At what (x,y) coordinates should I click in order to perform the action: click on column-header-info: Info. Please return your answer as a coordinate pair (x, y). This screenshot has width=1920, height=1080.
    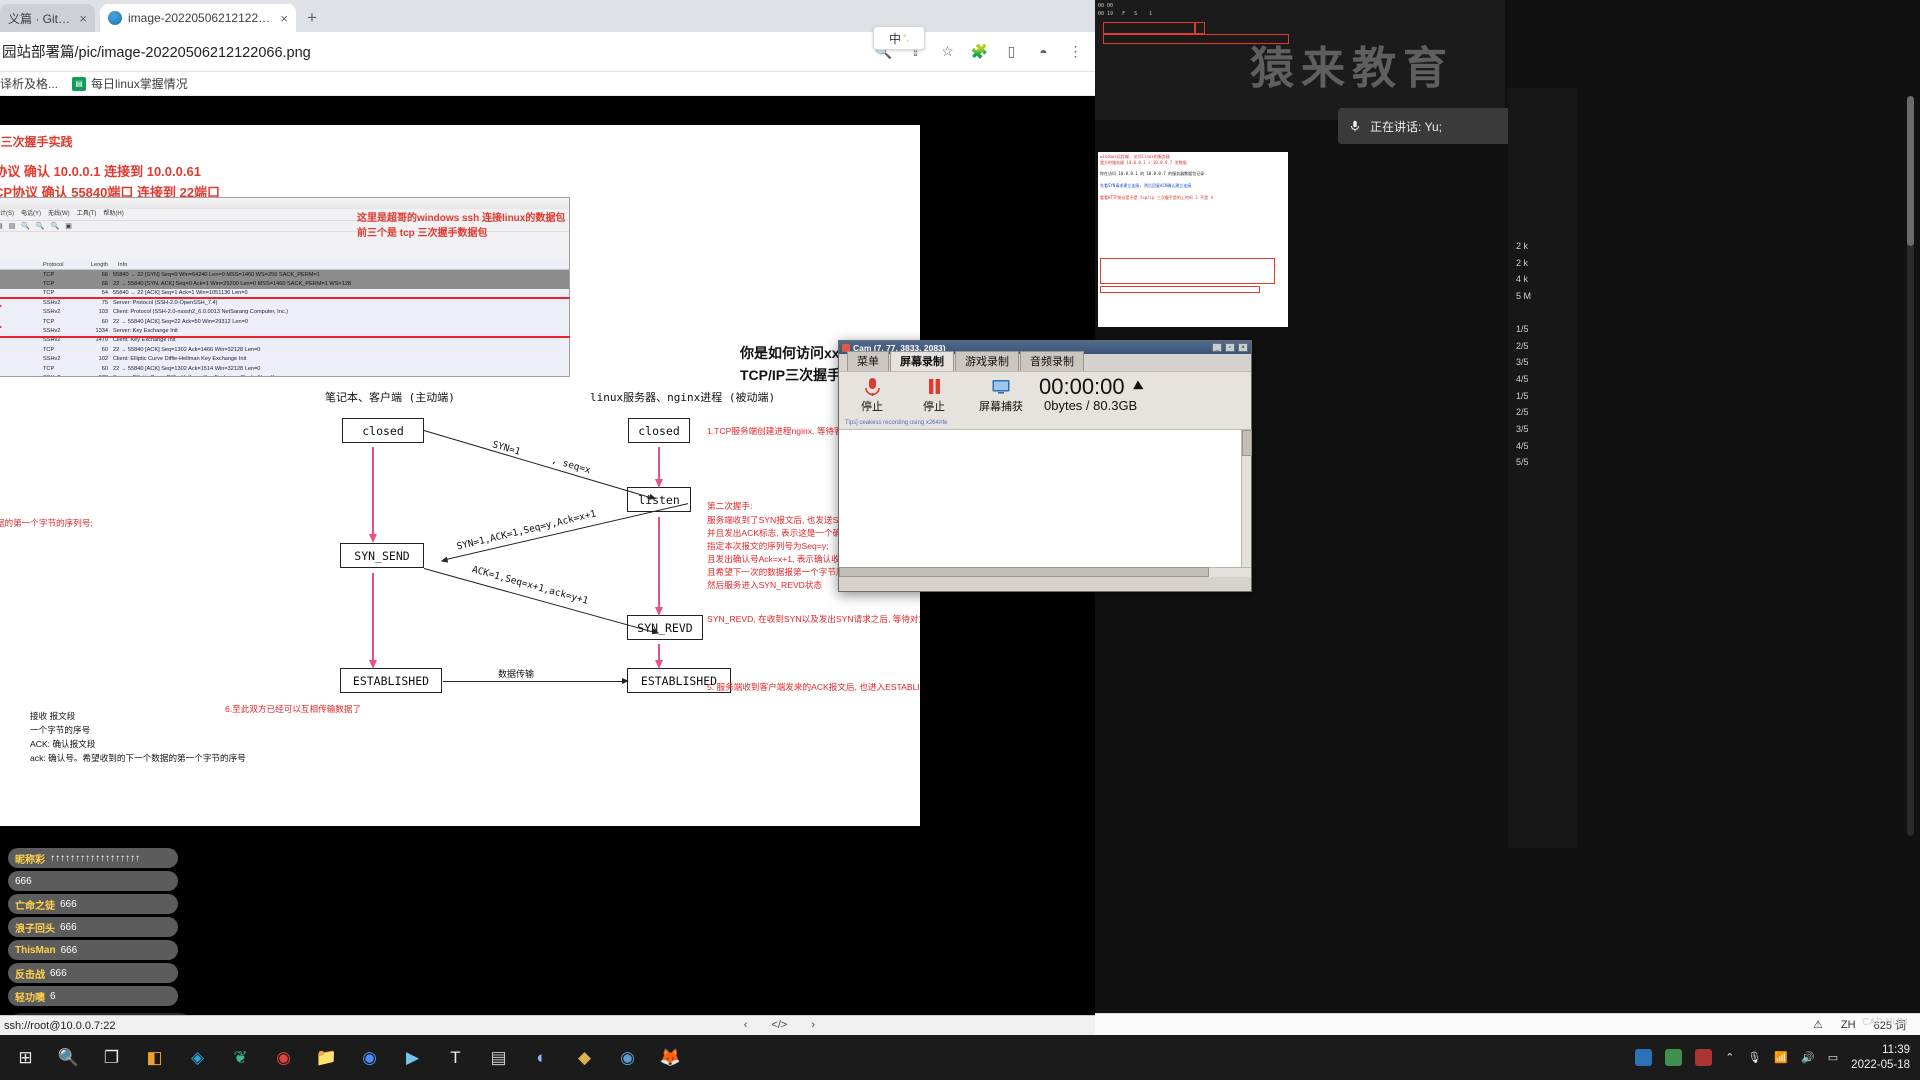
    Looking at the image, I should click on (123, 264).